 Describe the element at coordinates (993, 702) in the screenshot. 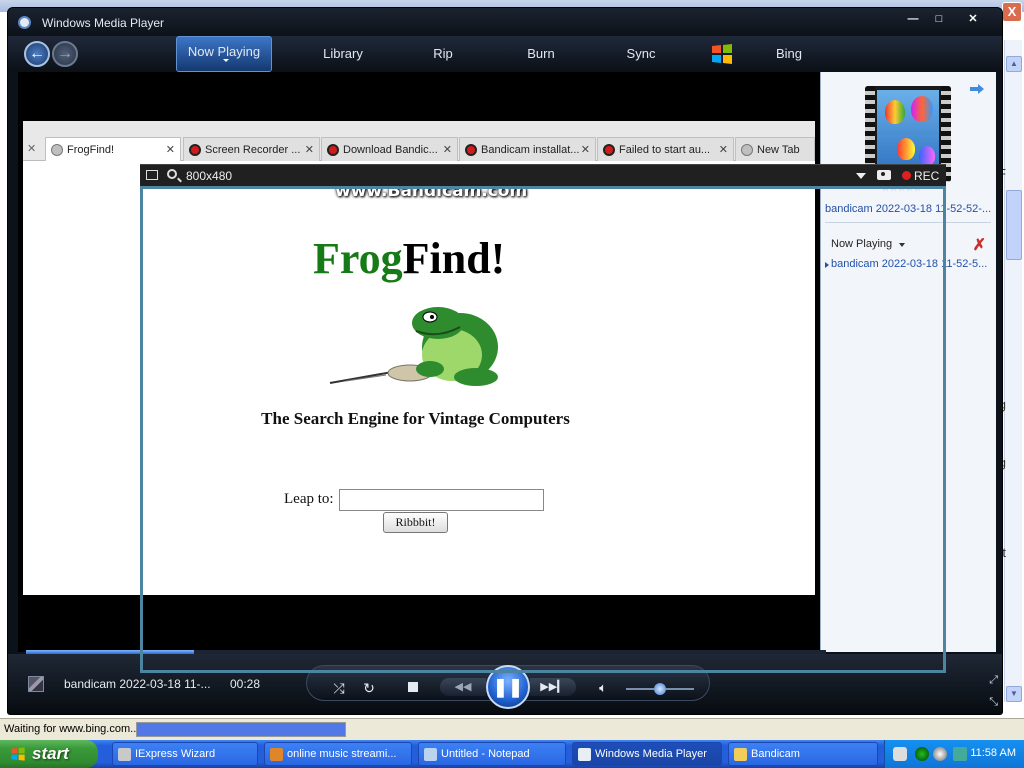

I see `switch-to-compact-icon: ⤡` at that location.